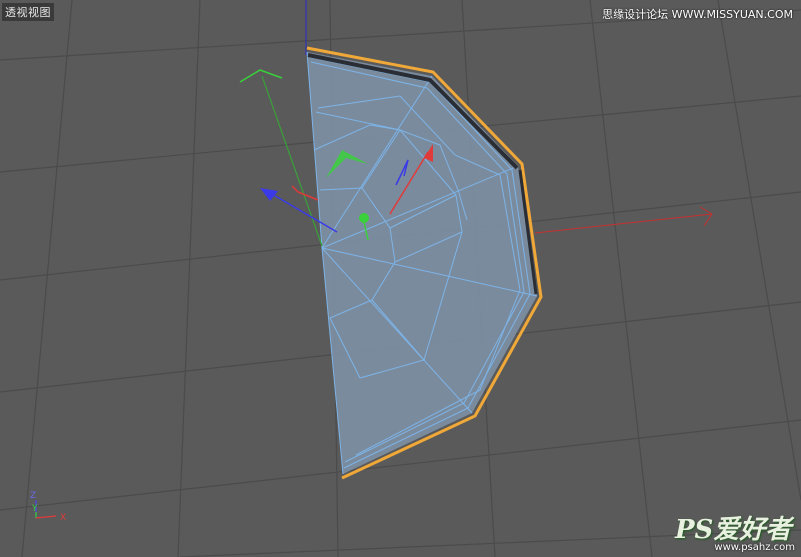 The height and width of the screenshot is (557, 801). What do you see at coordinates (697, 14) in the screenshot?
I see `watermark-top: 思缘设计论坛 WWW.MISSYUAN.COM` at bounding box center [697, 14].